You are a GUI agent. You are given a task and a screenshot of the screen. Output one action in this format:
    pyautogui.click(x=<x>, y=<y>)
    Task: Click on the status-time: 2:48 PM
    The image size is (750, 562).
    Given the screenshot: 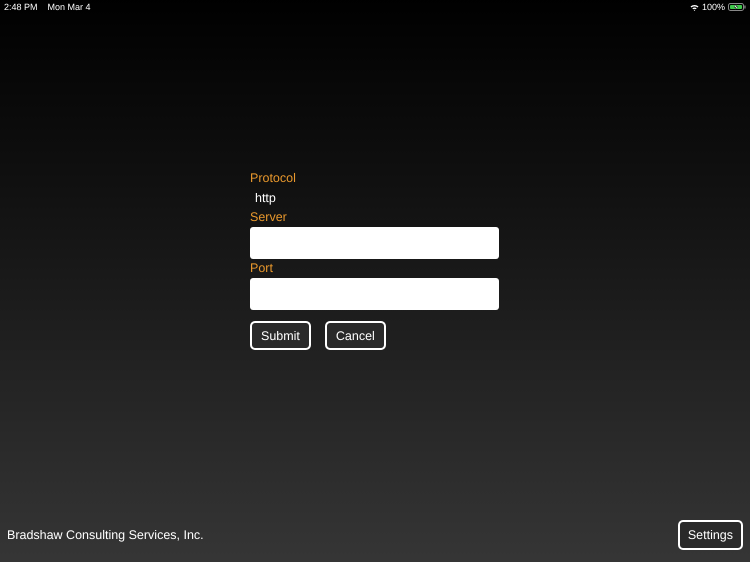 What is the action you would take?
    pyautogui.click(x=21, y=7)
    